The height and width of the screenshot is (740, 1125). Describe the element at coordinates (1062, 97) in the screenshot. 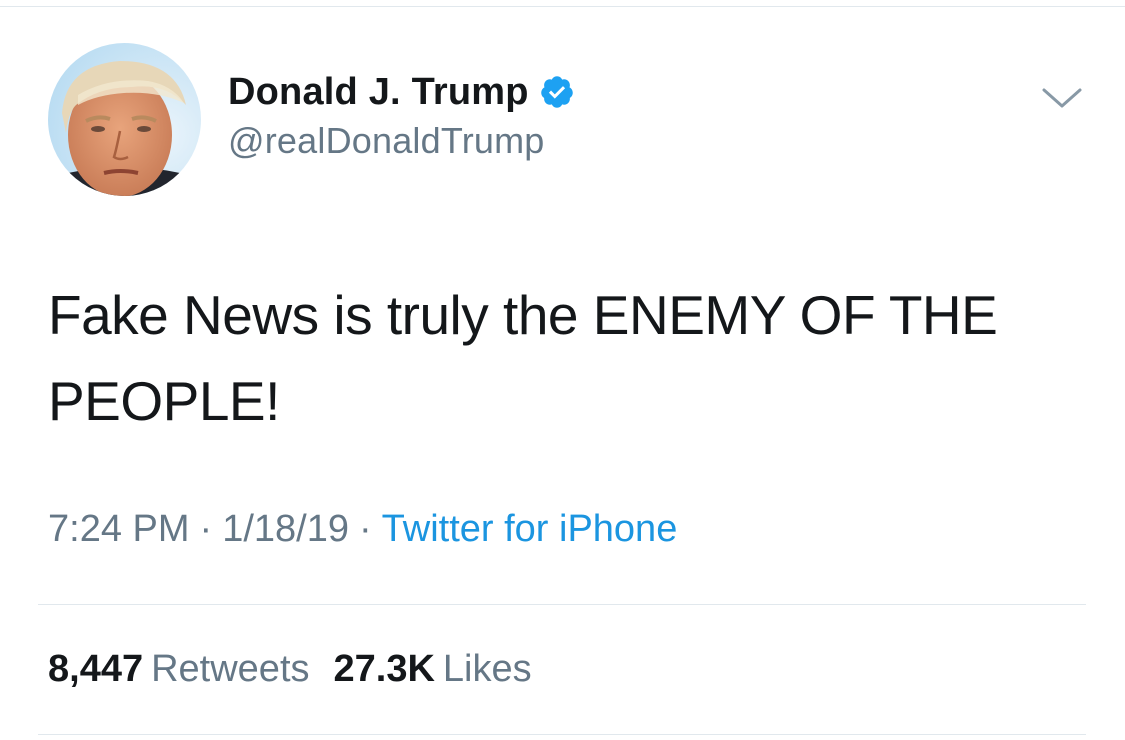

I see `chevron-down-icon` at that location.